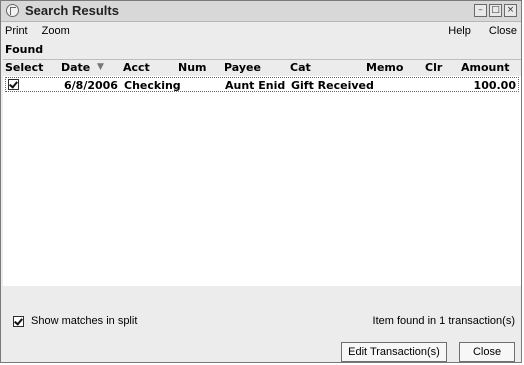 Image resolution: width=524 pixels, height=365 pixels. I want to click on status-text: Item found in 1 transaction(s), so click(443, 321).